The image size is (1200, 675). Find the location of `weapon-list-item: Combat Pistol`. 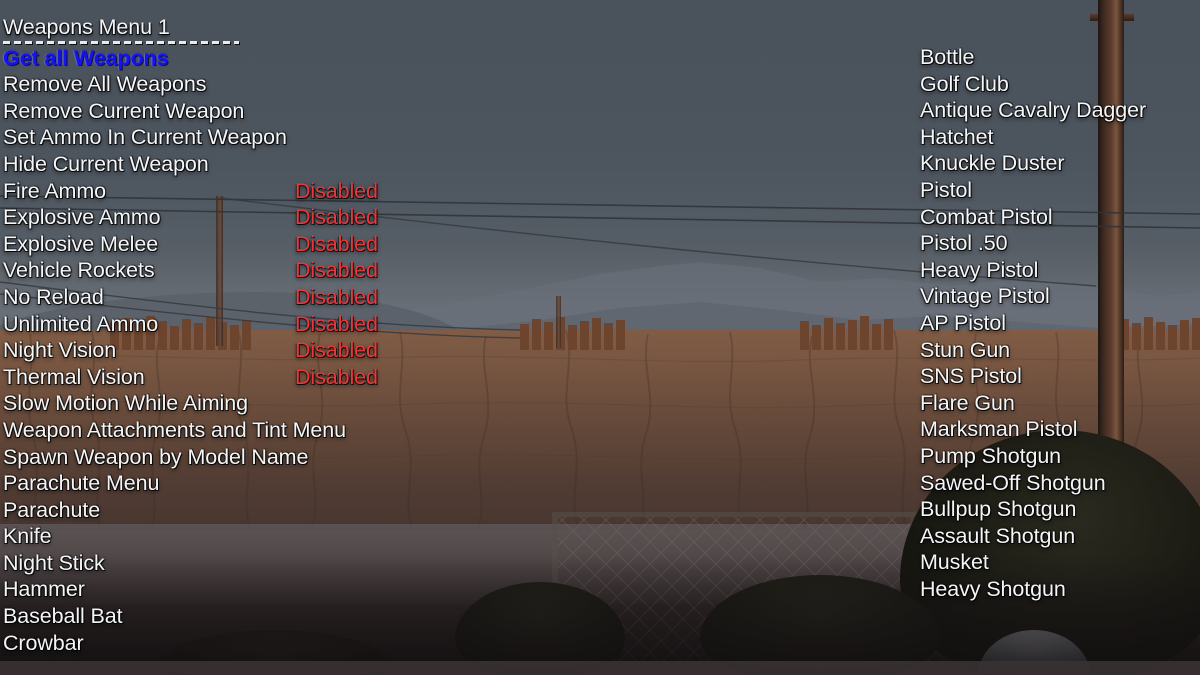

weapon-list-item: Combat Pistol is located at coordinates (1060, 217).